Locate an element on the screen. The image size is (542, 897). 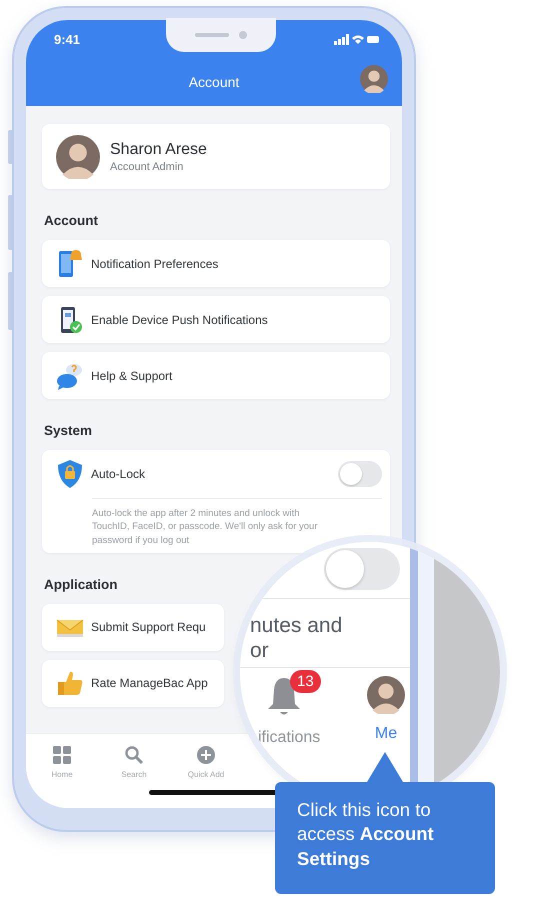
item-label: Enable Device Push Notifications is located at coordinates (179, 319).